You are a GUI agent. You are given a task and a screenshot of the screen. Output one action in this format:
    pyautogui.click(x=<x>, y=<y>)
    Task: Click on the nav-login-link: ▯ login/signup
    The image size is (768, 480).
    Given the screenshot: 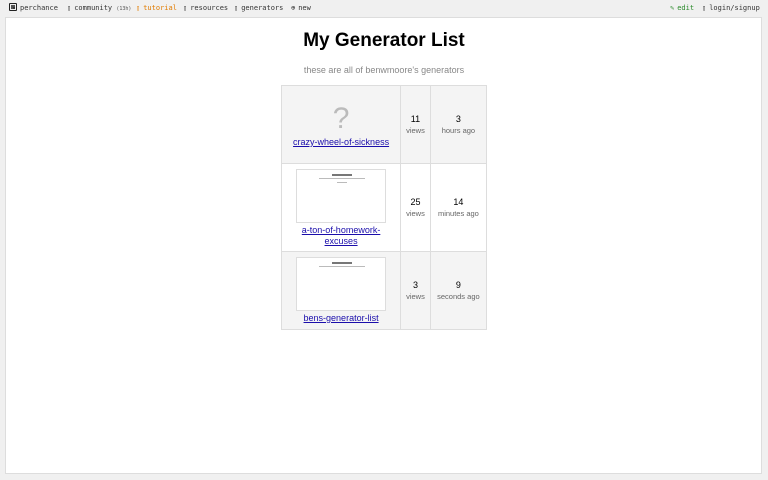 What is the action you would take?
    pyautogui.click(x=731, y=8)
    